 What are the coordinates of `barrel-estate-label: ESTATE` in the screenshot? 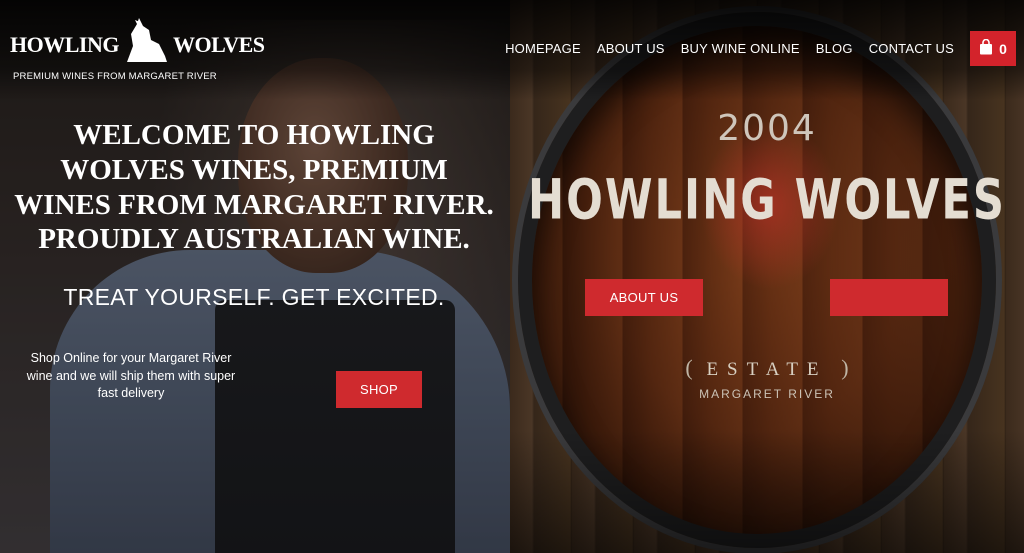 It's located at (767, 369).